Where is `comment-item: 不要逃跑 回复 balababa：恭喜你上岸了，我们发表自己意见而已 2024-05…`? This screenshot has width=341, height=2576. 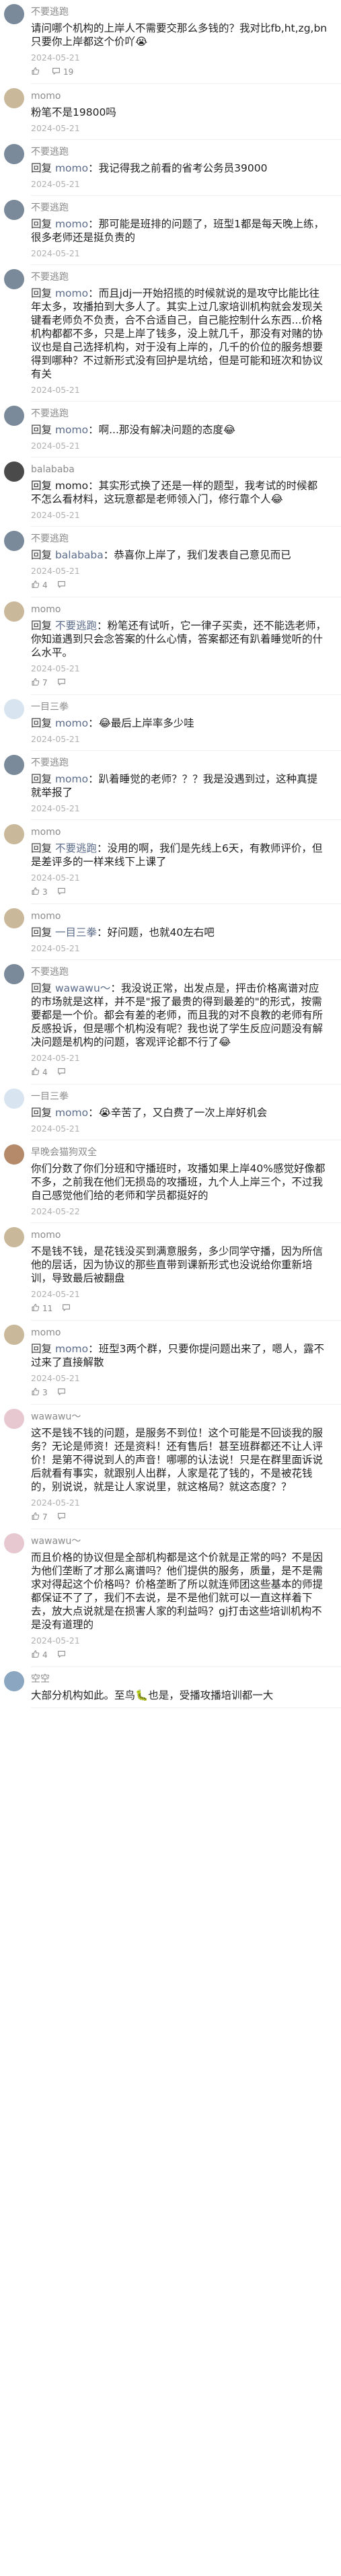
comment-item: 不要逃跑 回复 balababa：恭喜你上岸了，我们发表自己意见而已 2024-05… is located at coordinates (170, 562).